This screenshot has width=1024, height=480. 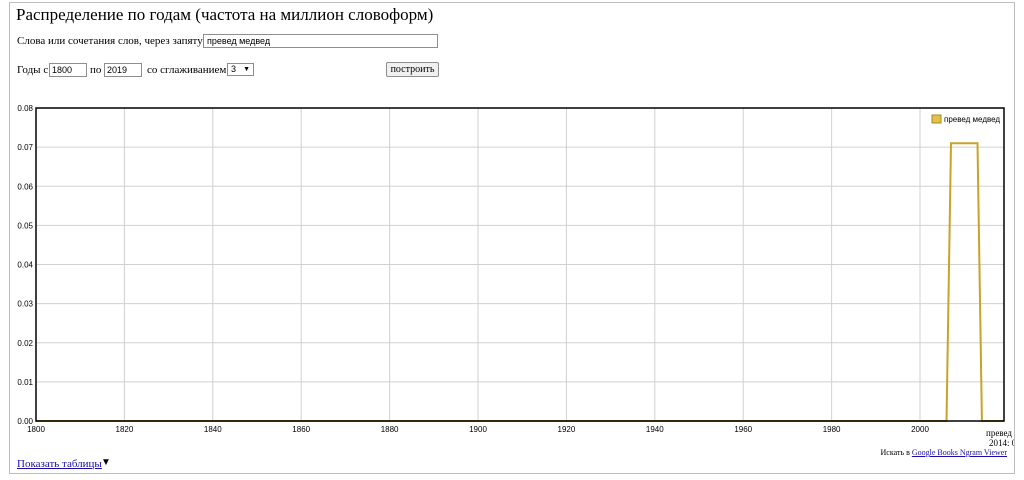 What do you see at coordinates (25, 225) in the screenshot?
I see `y-tick-label: 0.05` at bounding box center [25, 225].